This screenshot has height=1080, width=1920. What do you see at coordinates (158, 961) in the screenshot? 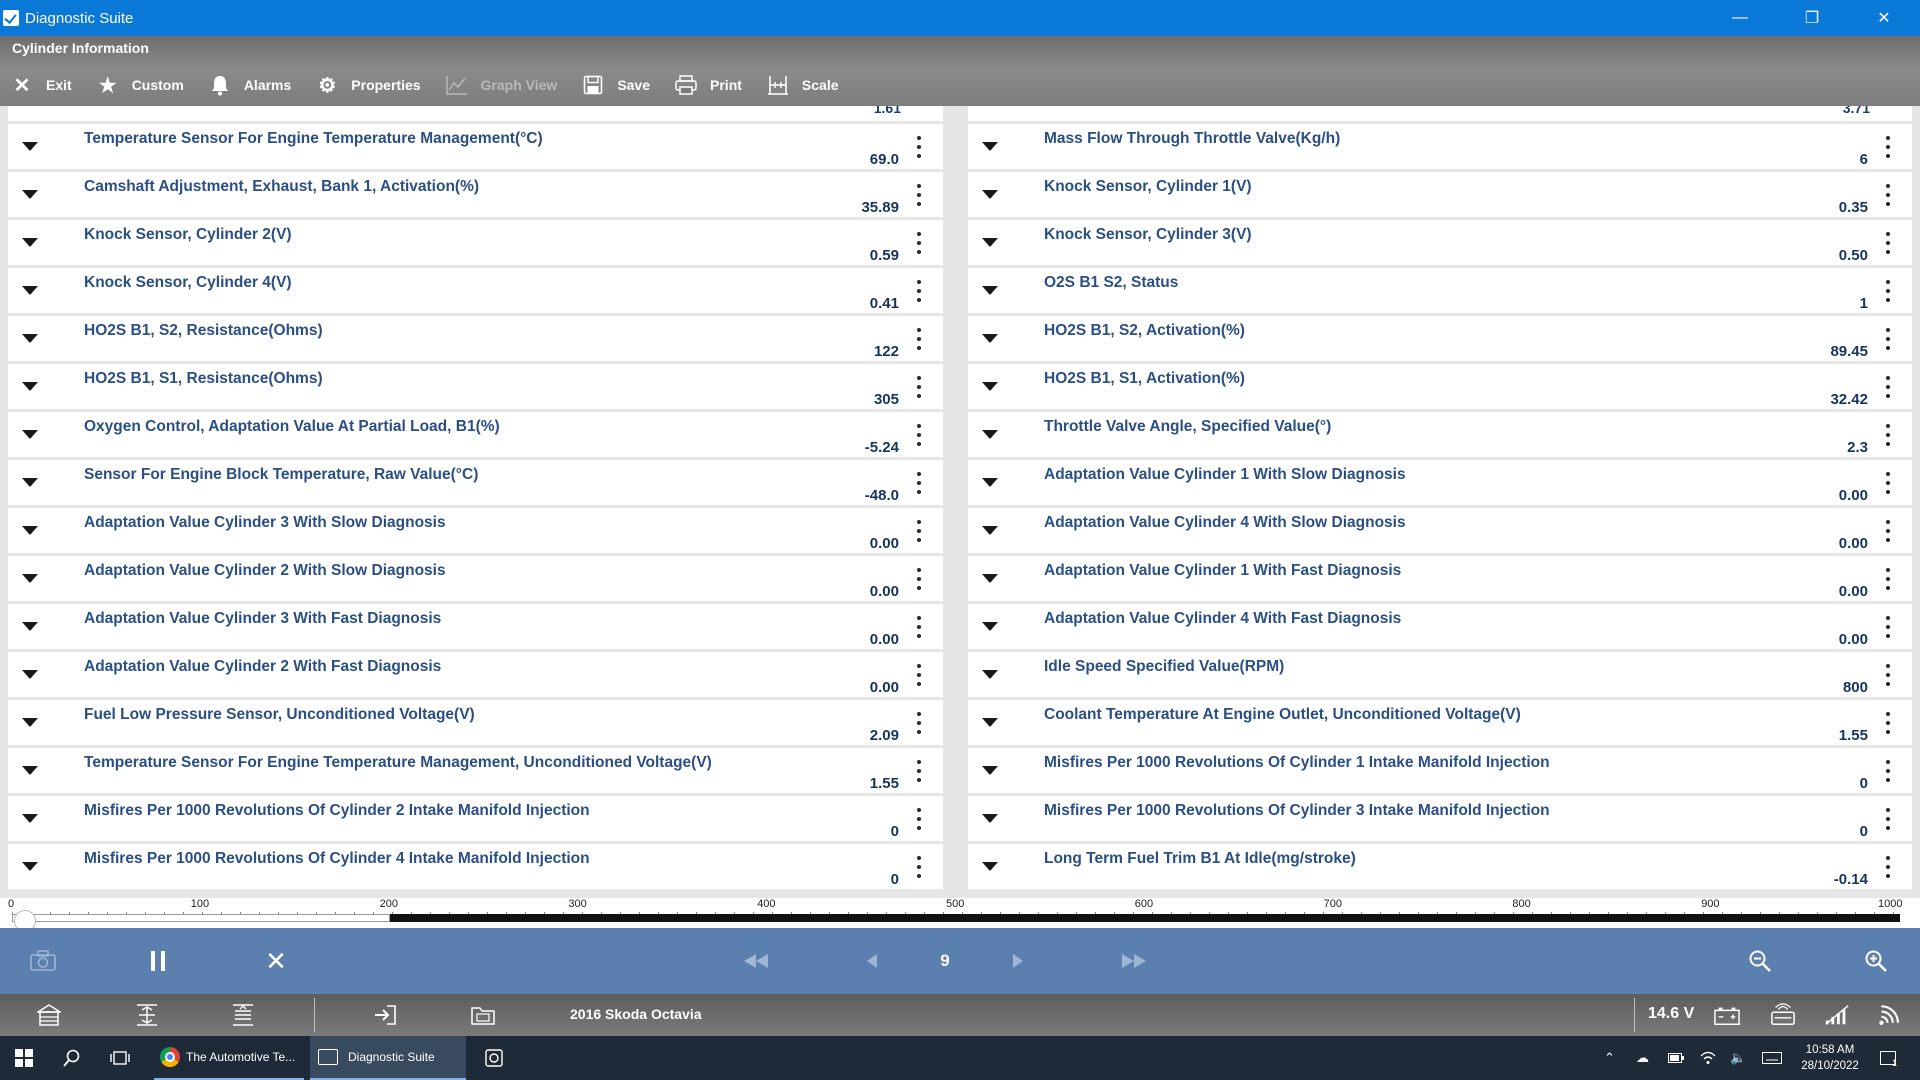
I see `pause-button` at bounding box center [158, 961].